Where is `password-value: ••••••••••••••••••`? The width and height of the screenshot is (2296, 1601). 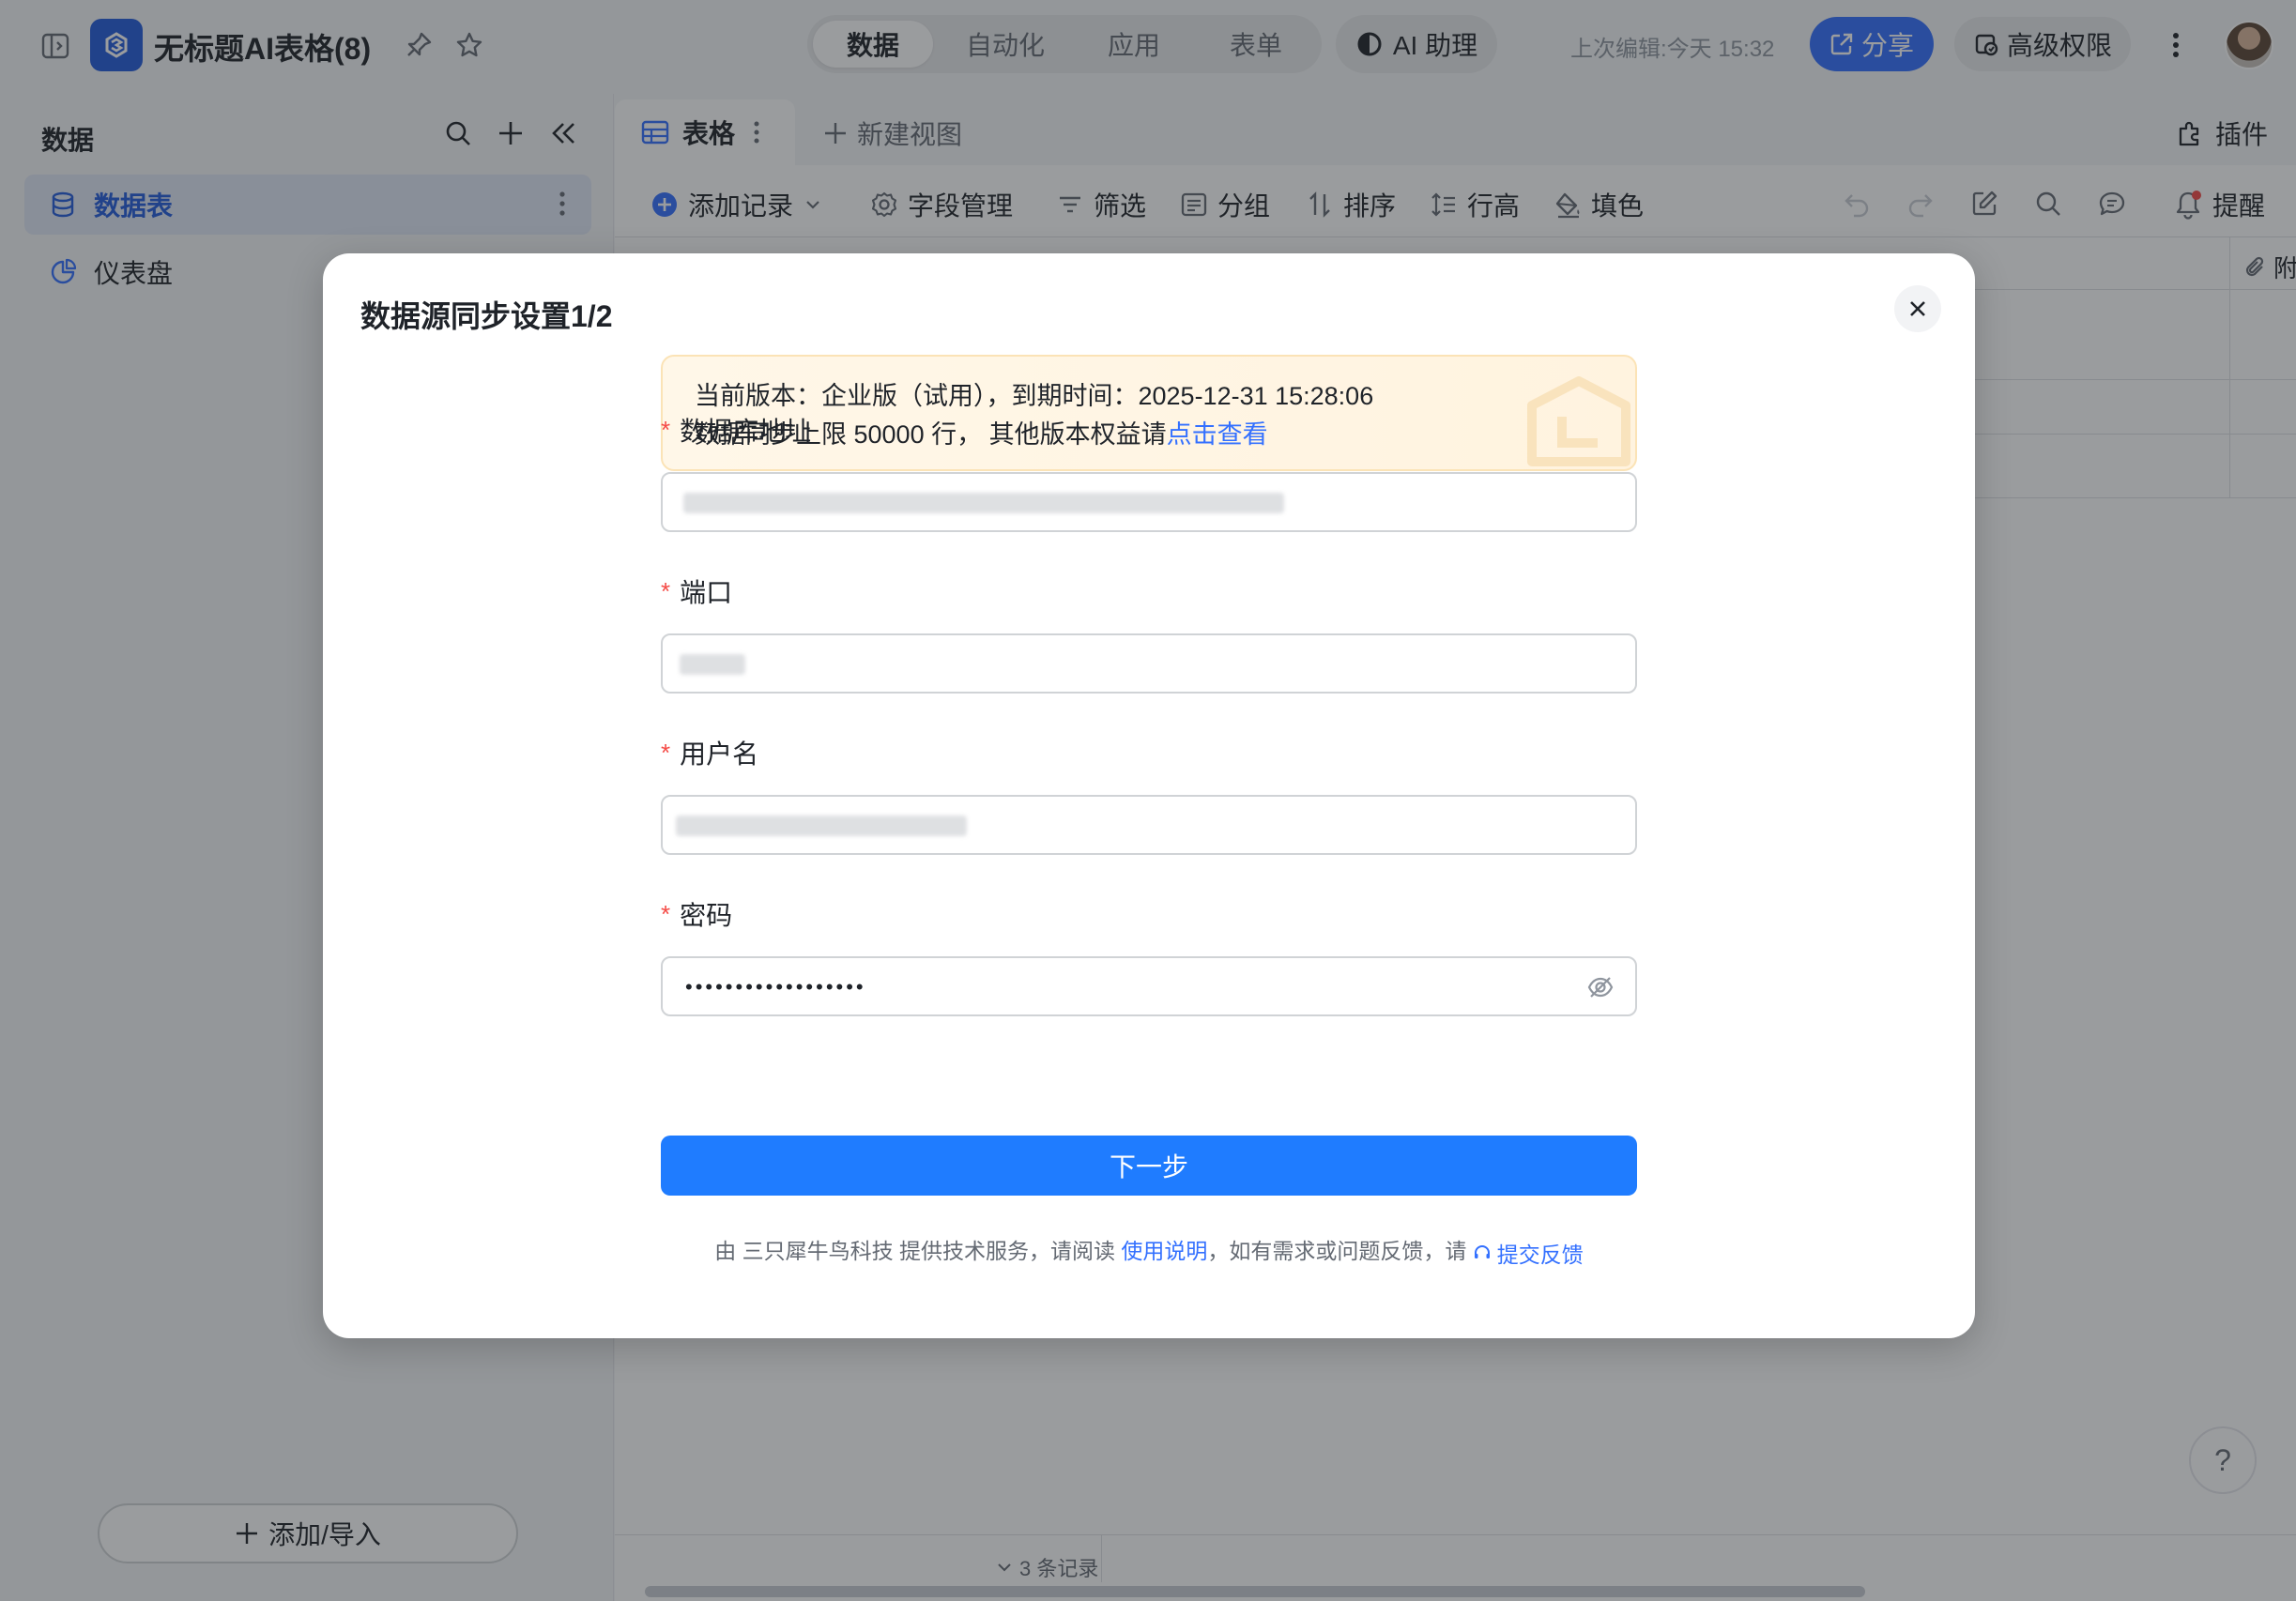
password-value: •••••••••••••••••• is located at coordinates (775, 987).